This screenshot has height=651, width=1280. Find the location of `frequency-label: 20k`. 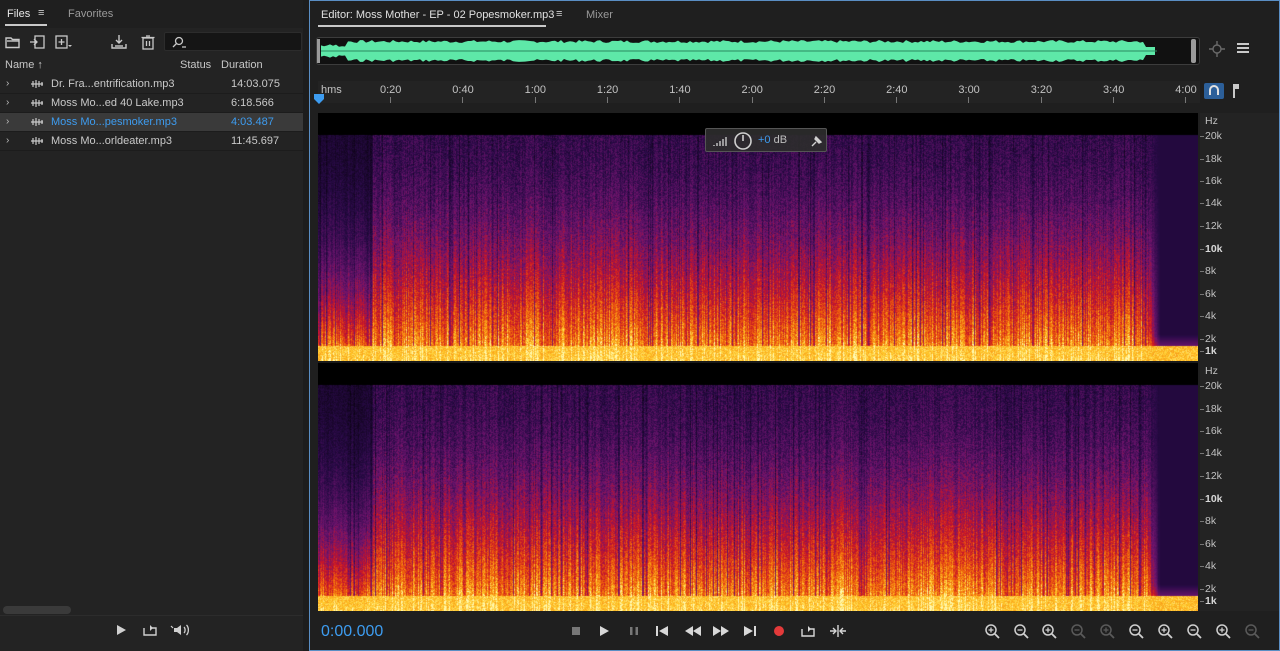

frequency-label: 20k is located at coordinates (1213, 386).